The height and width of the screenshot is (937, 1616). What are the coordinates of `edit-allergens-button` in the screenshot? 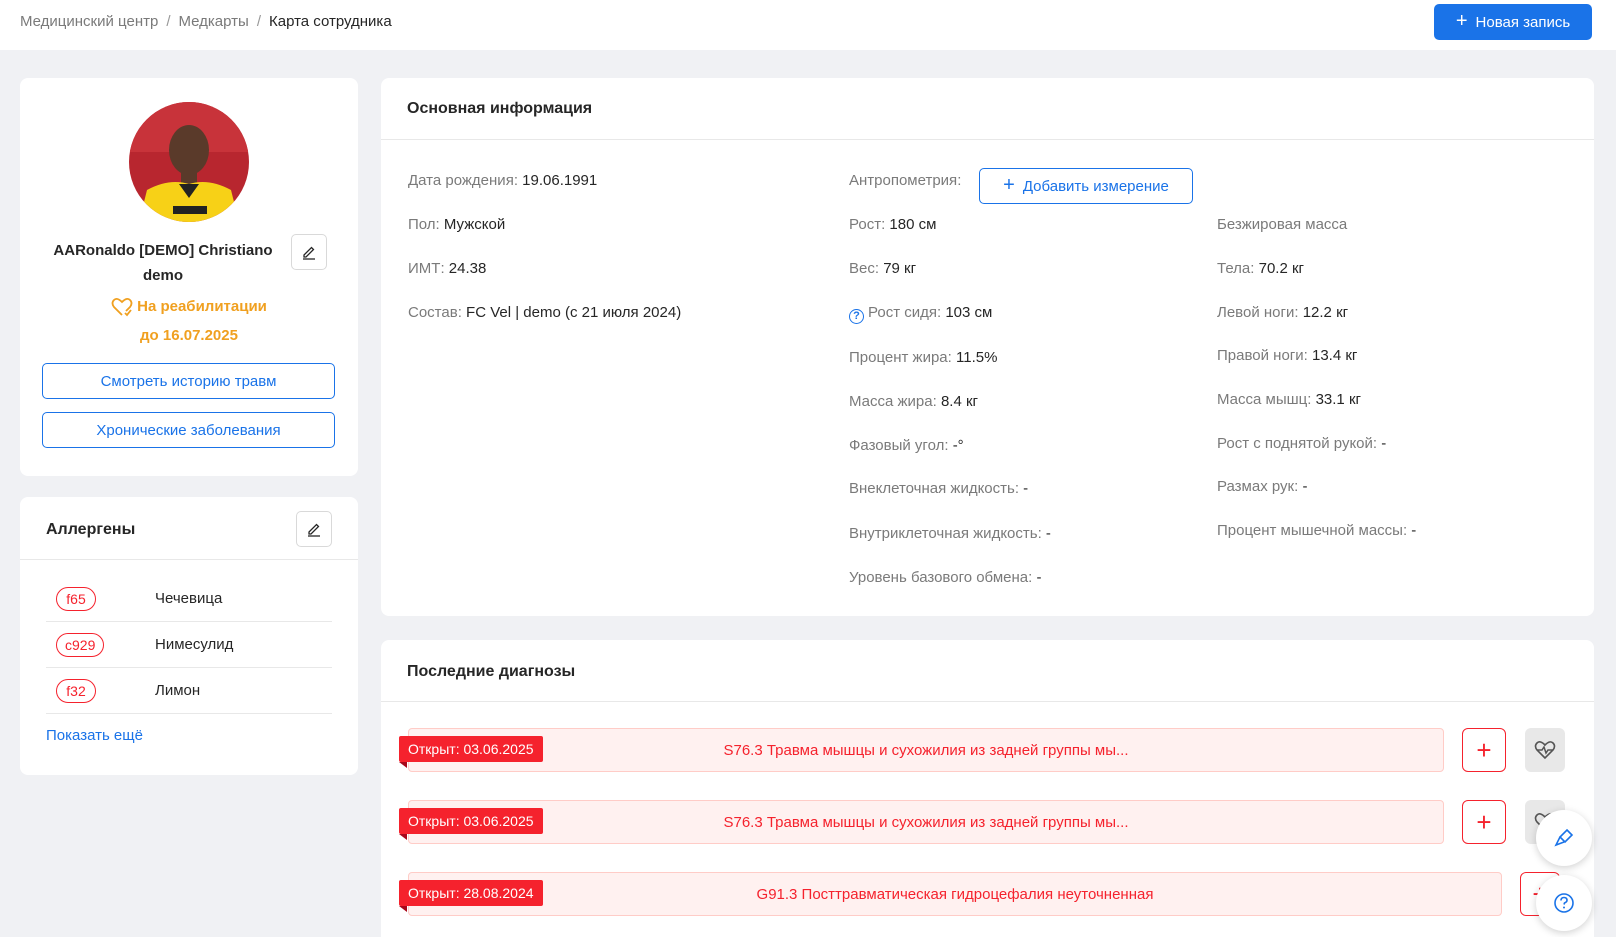 It's located at (314, 529).